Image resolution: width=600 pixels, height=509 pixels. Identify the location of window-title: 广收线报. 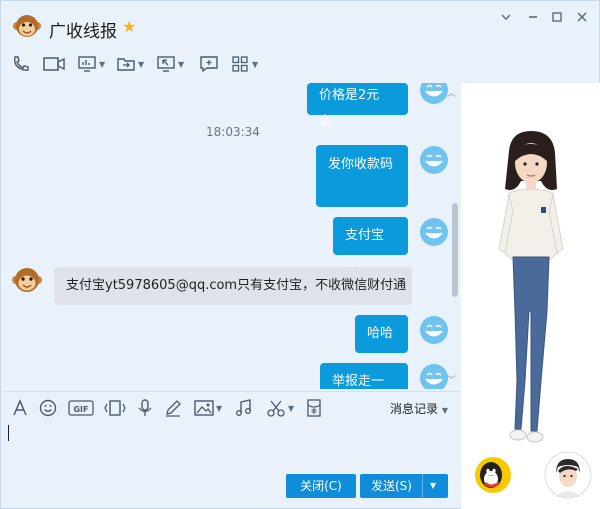
(83, 32).